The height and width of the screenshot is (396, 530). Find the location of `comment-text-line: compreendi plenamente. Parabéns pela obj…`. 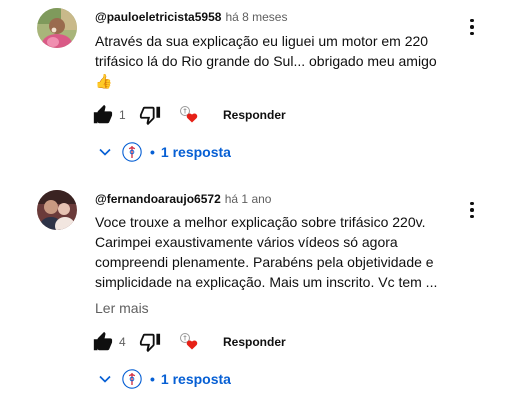

comment-text-line: compreendi plenamente. Parabéns pela obj… is located at coordinates (264, 262).